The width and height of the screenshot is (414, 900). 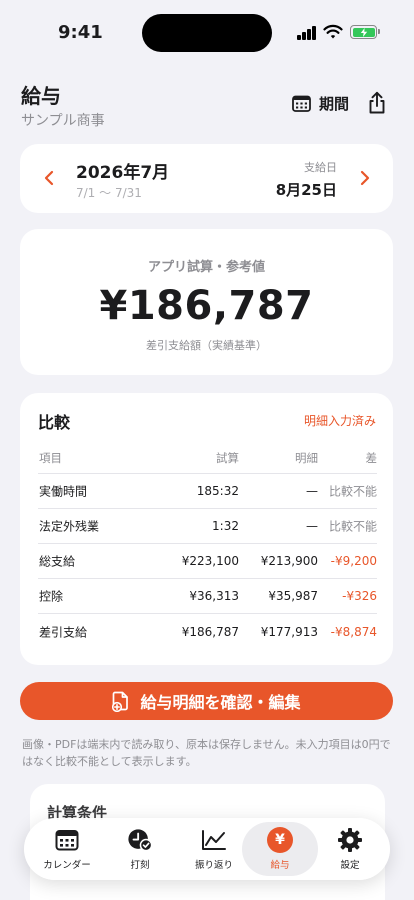 What do you see at coordinates (123, 173) in the screenshot?
I see `month-label: 2026年7月` at bounding box center [123, 173].